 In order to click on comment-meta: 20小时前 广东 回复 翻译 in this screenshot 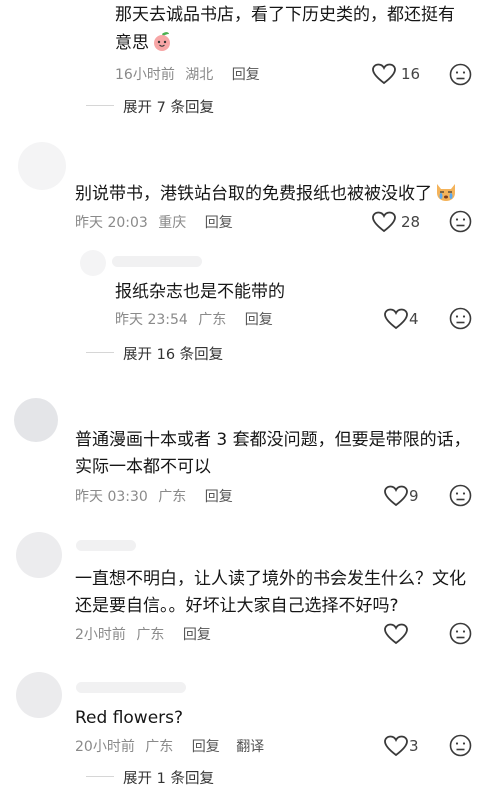, I will do `click(169, 746)`.